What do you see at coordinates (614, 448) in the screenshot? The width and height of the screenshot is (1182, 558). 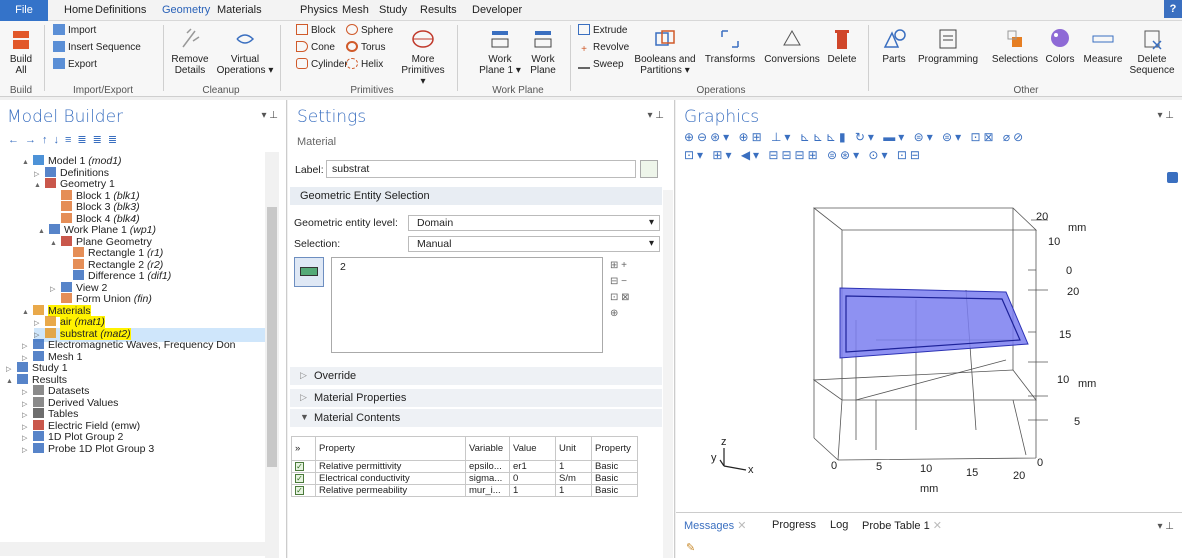 I see `col-property-group: Property` at bounding box center [614, 448].